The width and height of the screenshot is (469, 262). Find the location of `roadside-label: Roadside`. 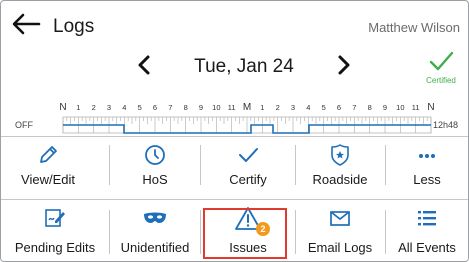

roadside-label: Roadside is located at coordinates (340, 179).